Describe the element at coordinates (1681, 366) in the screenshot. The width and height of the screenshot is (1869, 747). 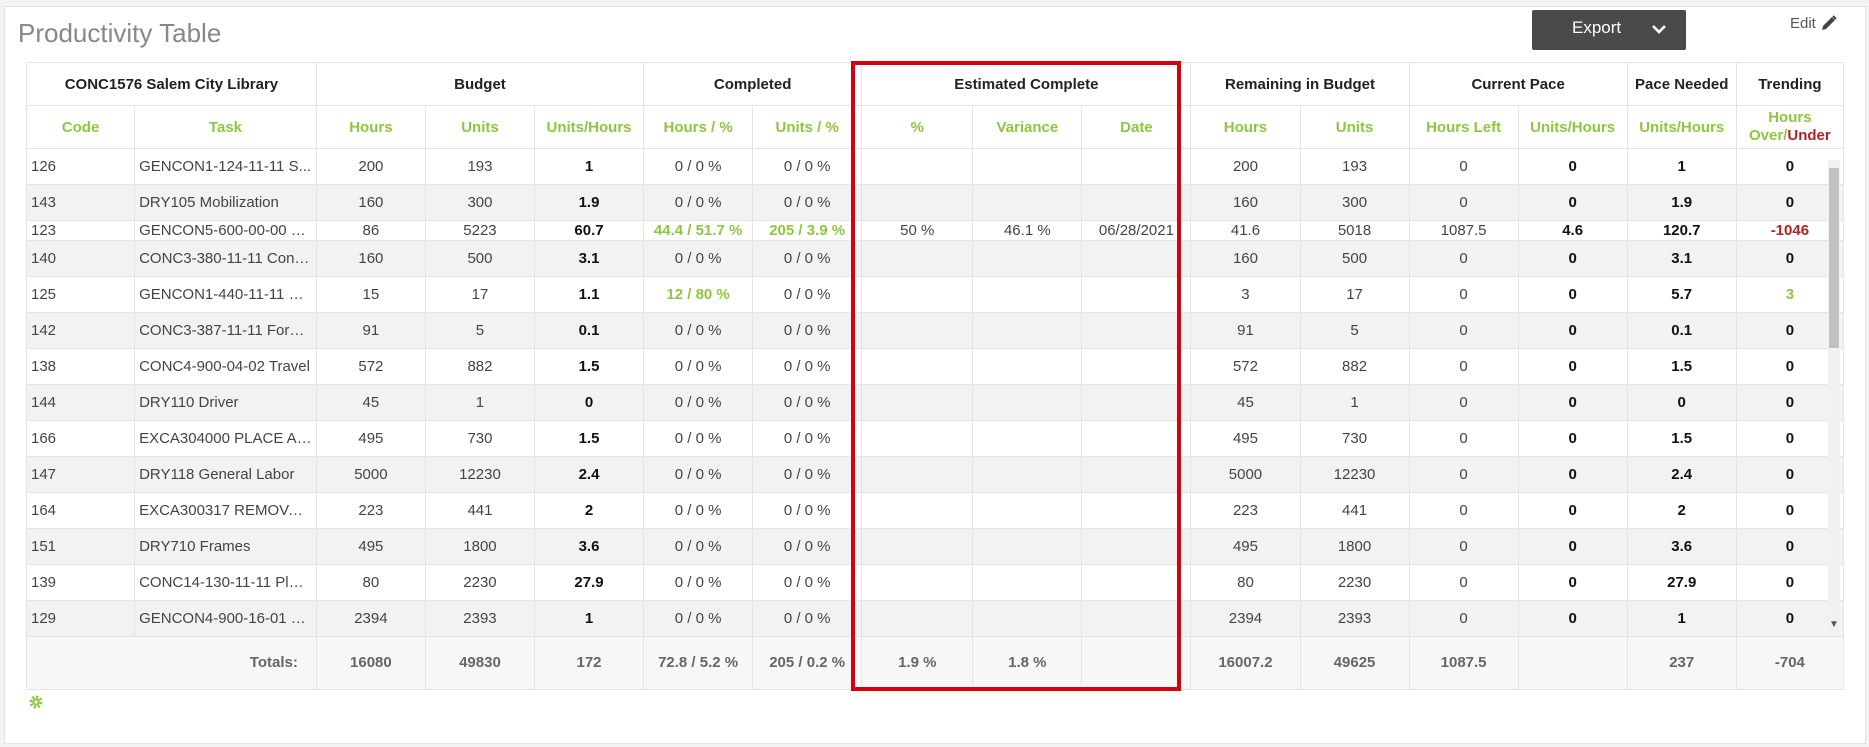
I see `cell-pnu: 1.5` at that location.